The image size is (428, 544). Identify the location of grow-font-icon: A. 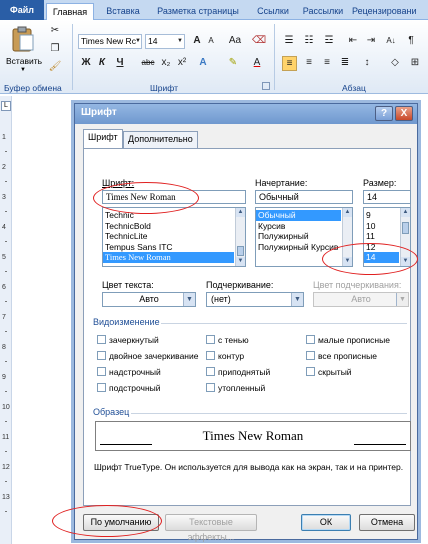
(197, 41).